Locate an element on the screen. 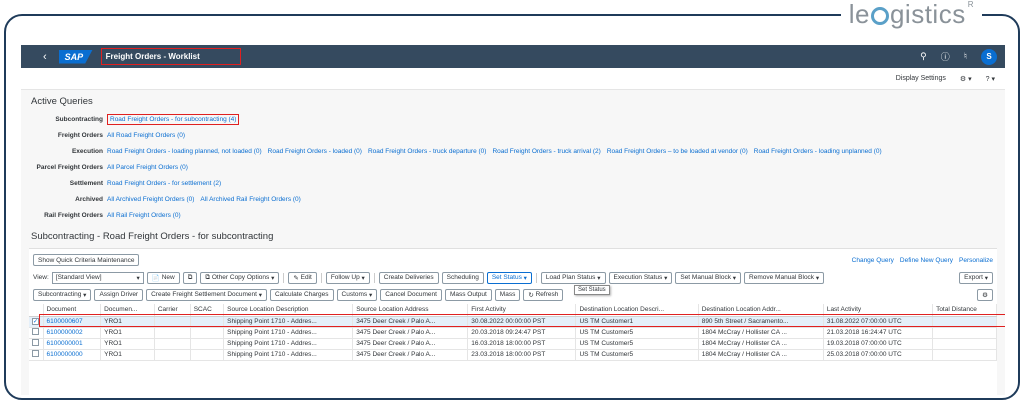 This screenshot has width=1024, height=404. query-link: All Parcel Freight Orders (0) is located at coordinates (147, 167).